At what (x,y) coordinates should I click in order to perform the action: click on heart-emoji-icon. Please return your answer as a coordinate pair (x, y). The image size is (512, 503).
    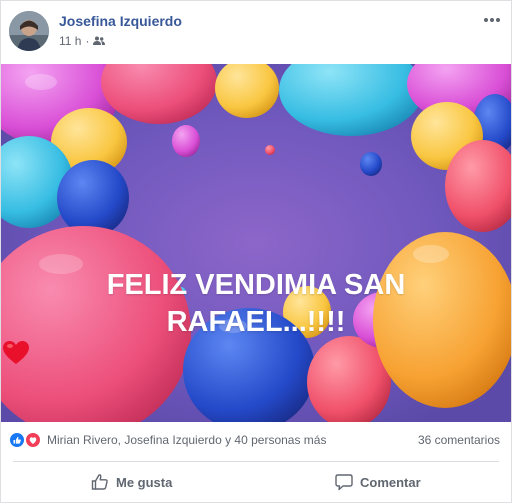
    Looking at the image, I should click on (16, 352).